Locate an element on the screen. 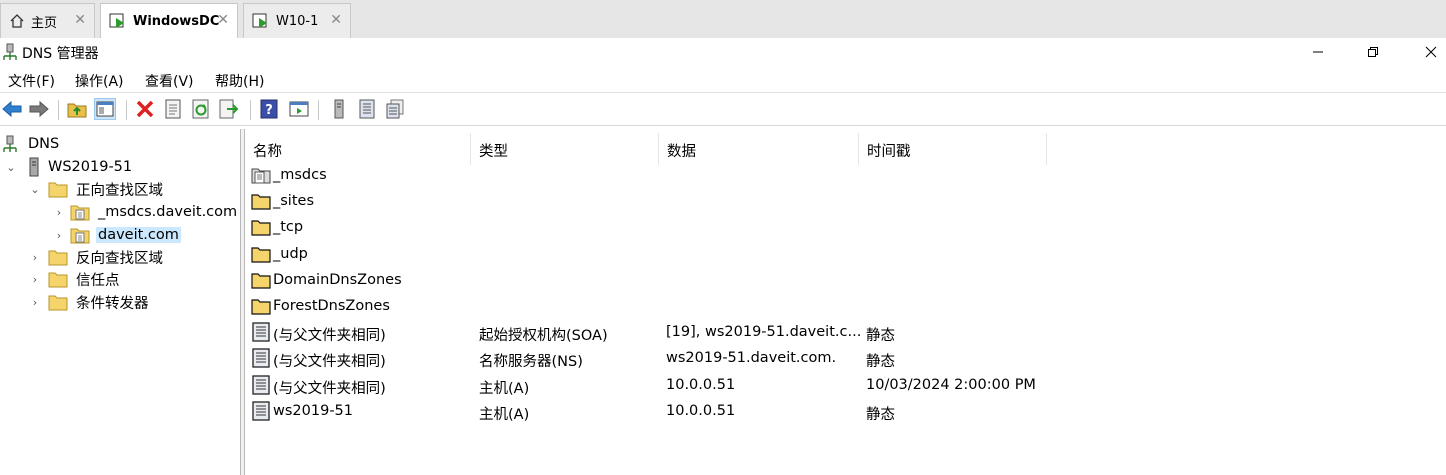 This screenshot has width=1446, height=475. back-arrow-icon is located at coordinates (12, 109).